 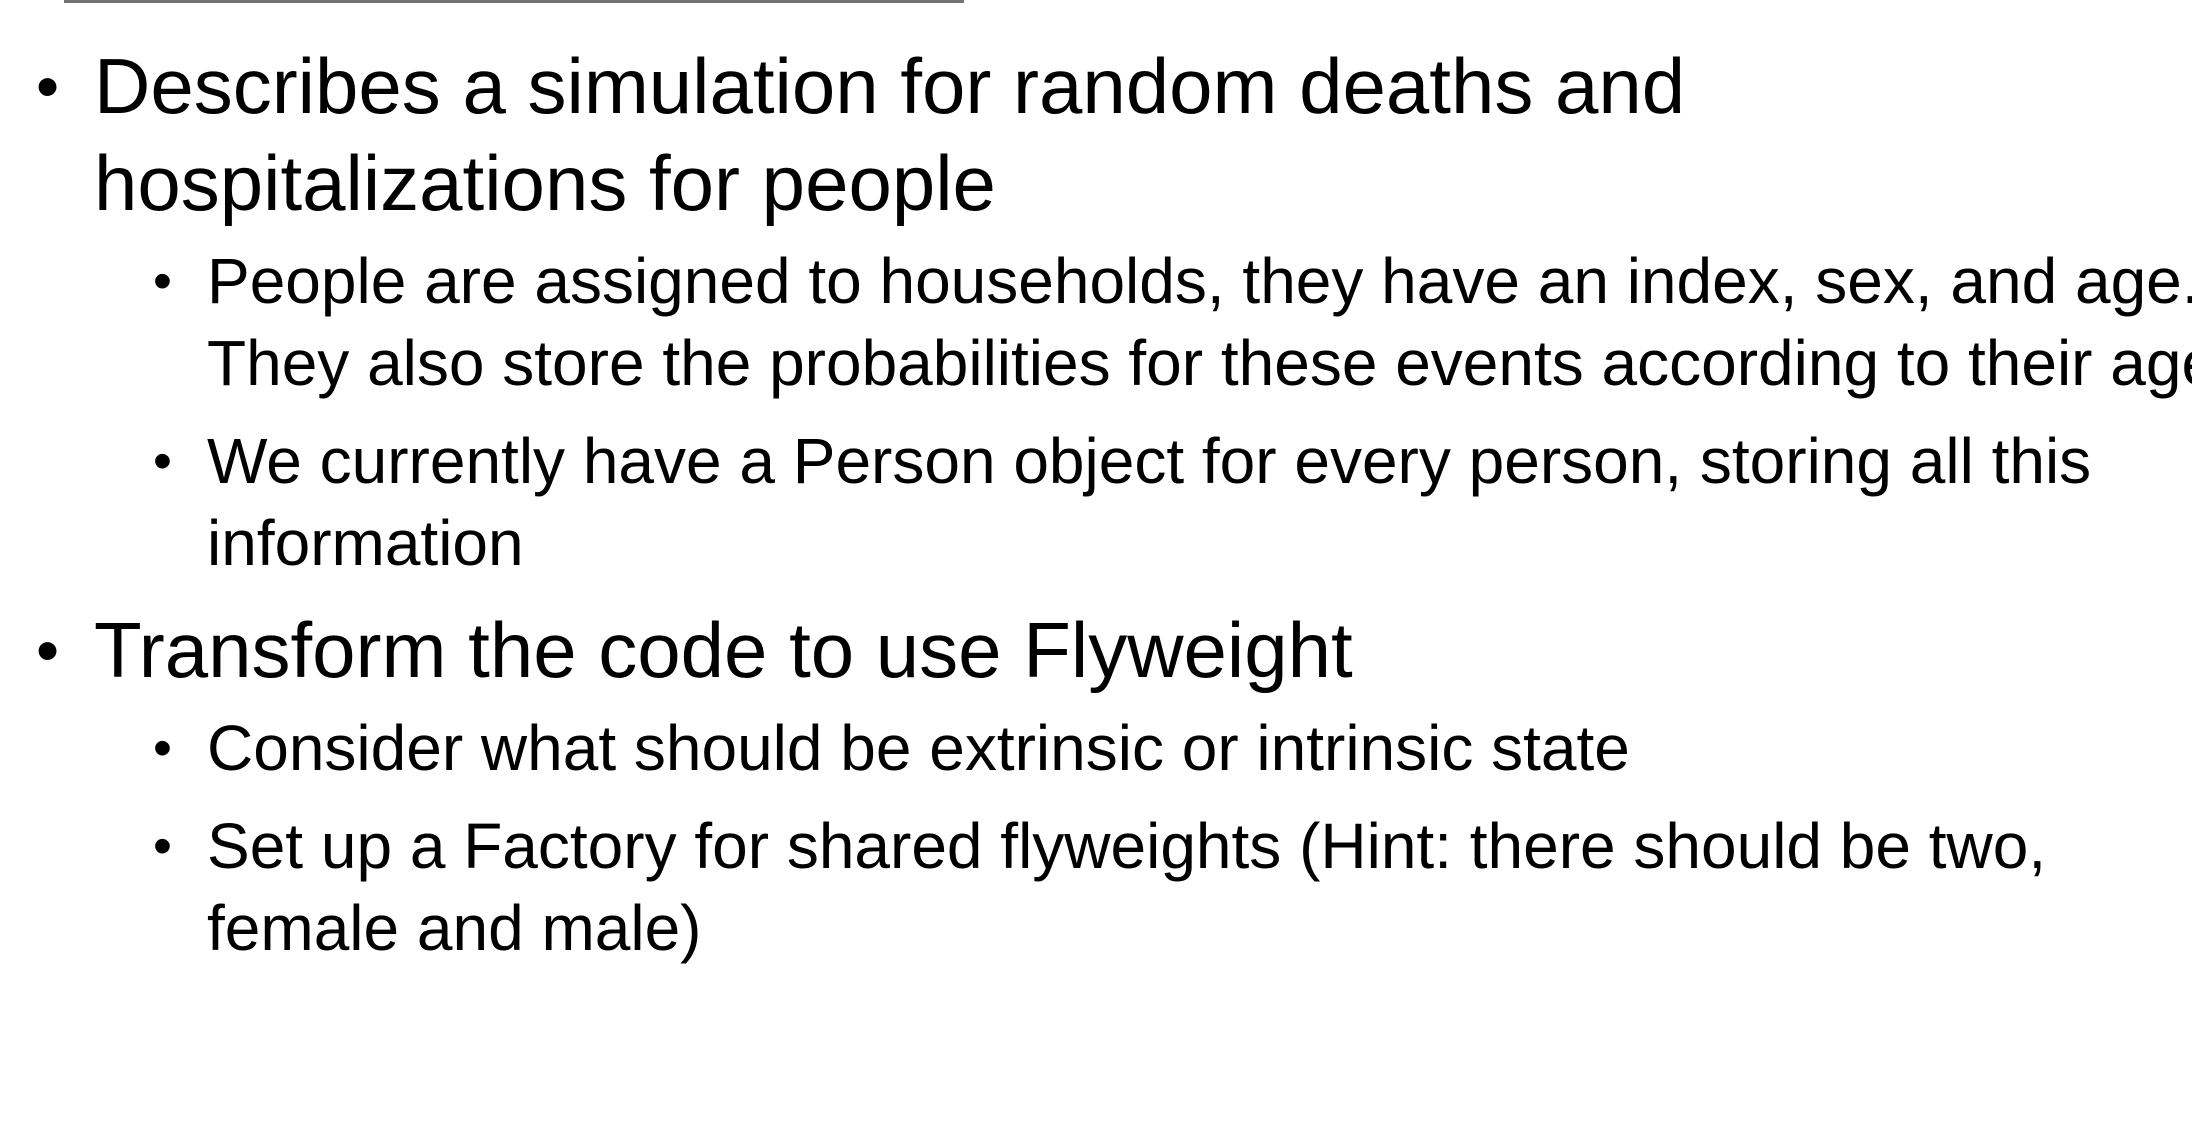 What do you see at coordinates (514, 1) in the screenshot?
I see `cropped-heading-remnant` at bounding box center [514, 1].